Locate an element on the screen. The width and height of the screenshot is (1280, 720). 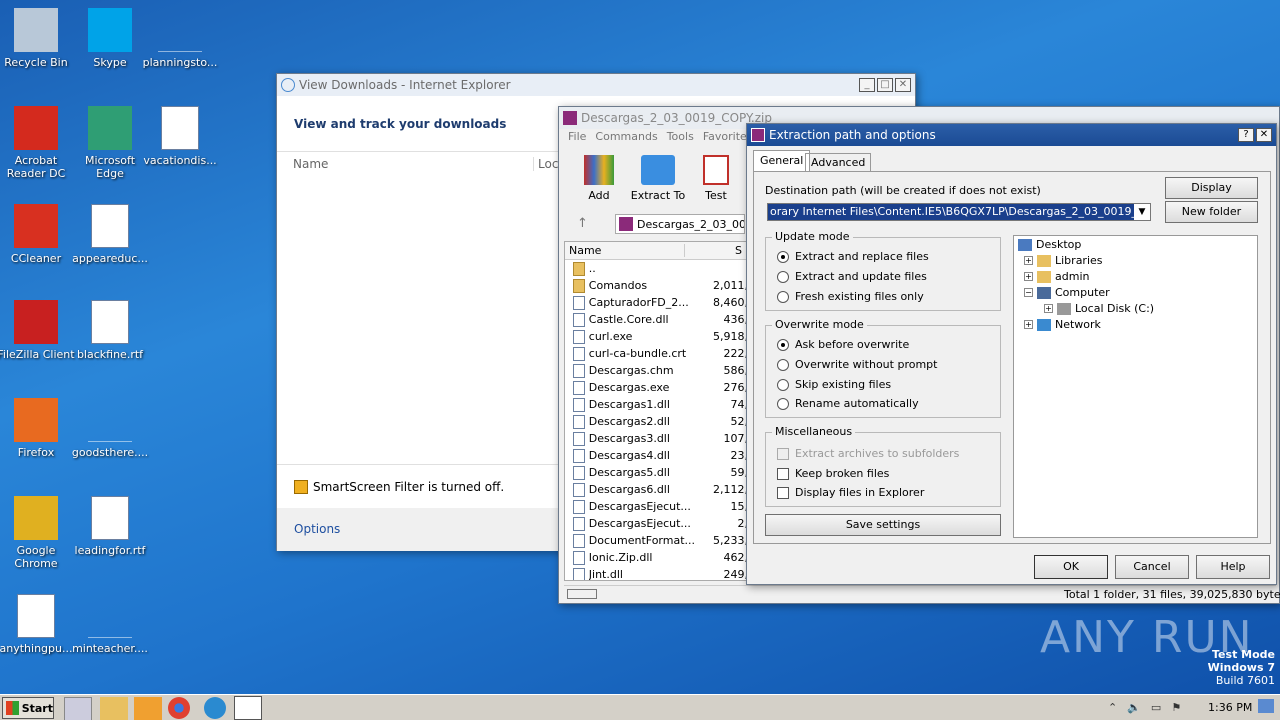
volume-icon: 🔈 is located at coordinates (1134, 707).